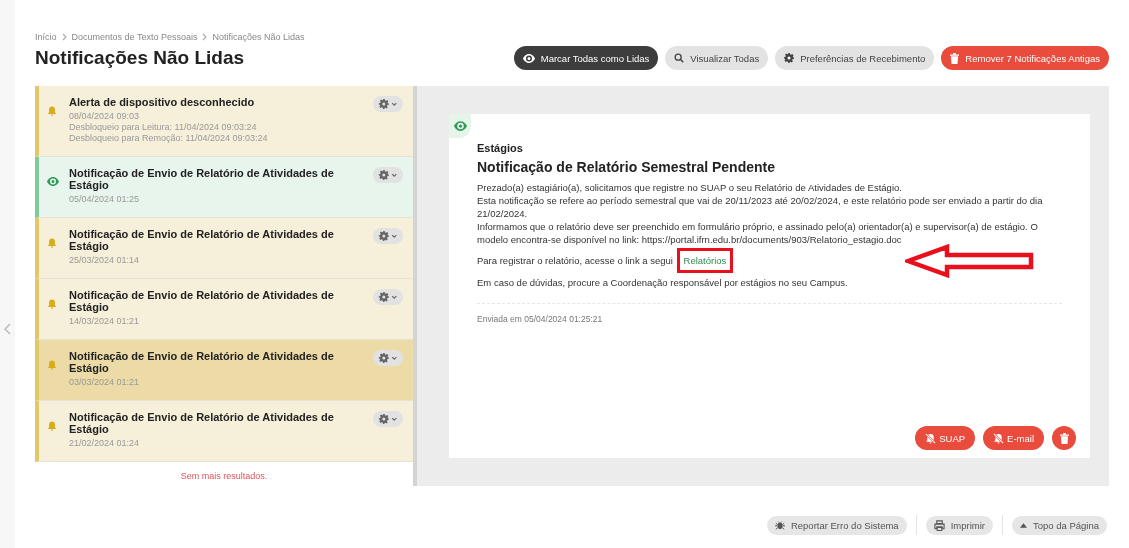  I want to click on message-paragraph: Para registrar o relatório, acesse o link a segui, so click(575, 260).